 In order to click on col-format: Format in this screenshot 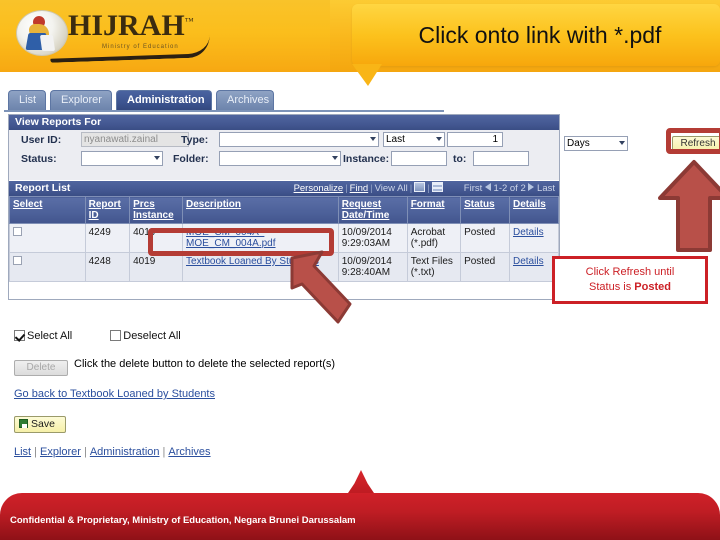, I will do `click(434, 210)`.